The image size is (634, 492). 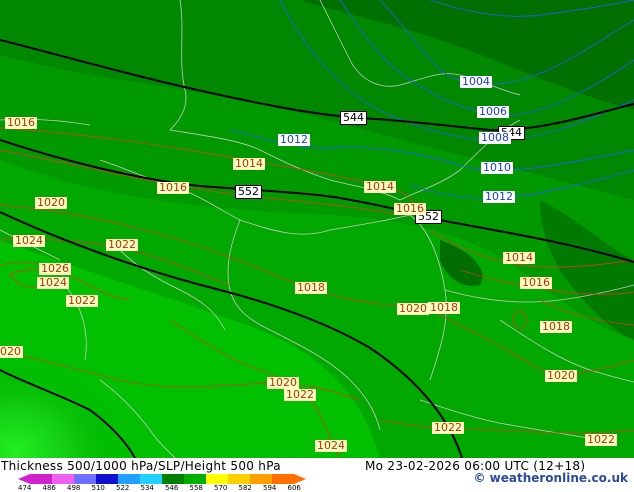 I want to click on scale-ticks: 474 486 498 510 522 534 546 558 570 582 594 606, so click(x=160, y=488).